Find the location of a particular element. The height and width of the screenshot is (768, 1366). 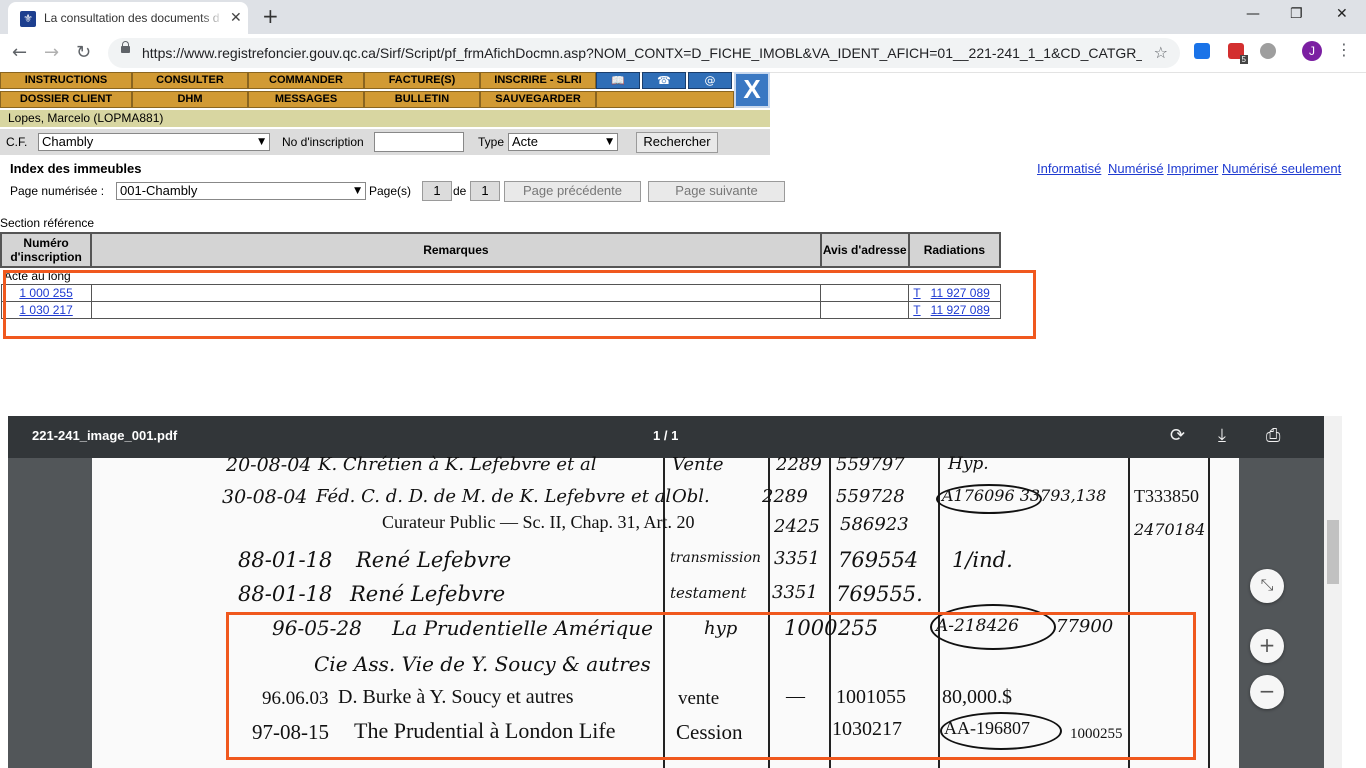

pdf-page-indicator: 1 / 1 is located at coordinates (666, 435).